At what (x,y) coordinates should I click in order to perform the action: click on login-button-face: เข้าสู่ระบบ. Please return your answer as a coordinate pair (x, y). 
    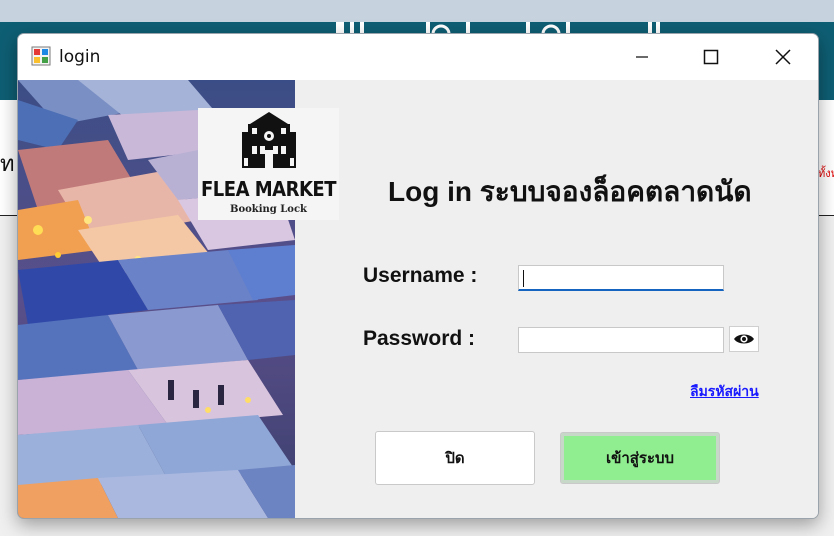
    Looking at the image, I should click on (640, 458).